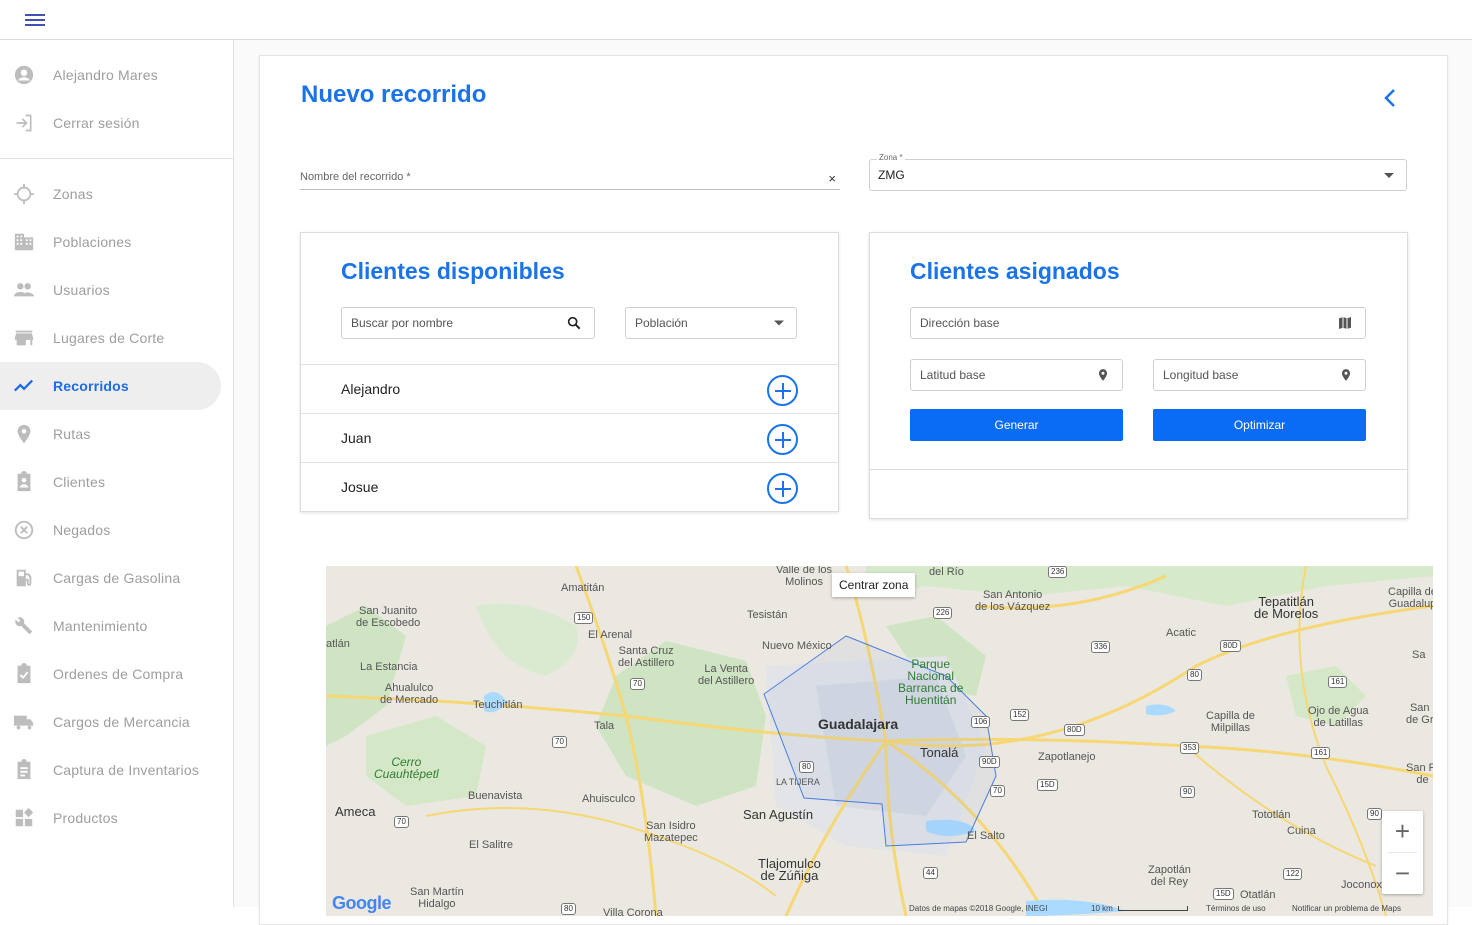 The image size is (1472, 925). What do you see at coordinates (1338, 717) in the screenshot?
I see `map-label: Ojo de Agua de Latillas` at bounding box center [1338, 717].